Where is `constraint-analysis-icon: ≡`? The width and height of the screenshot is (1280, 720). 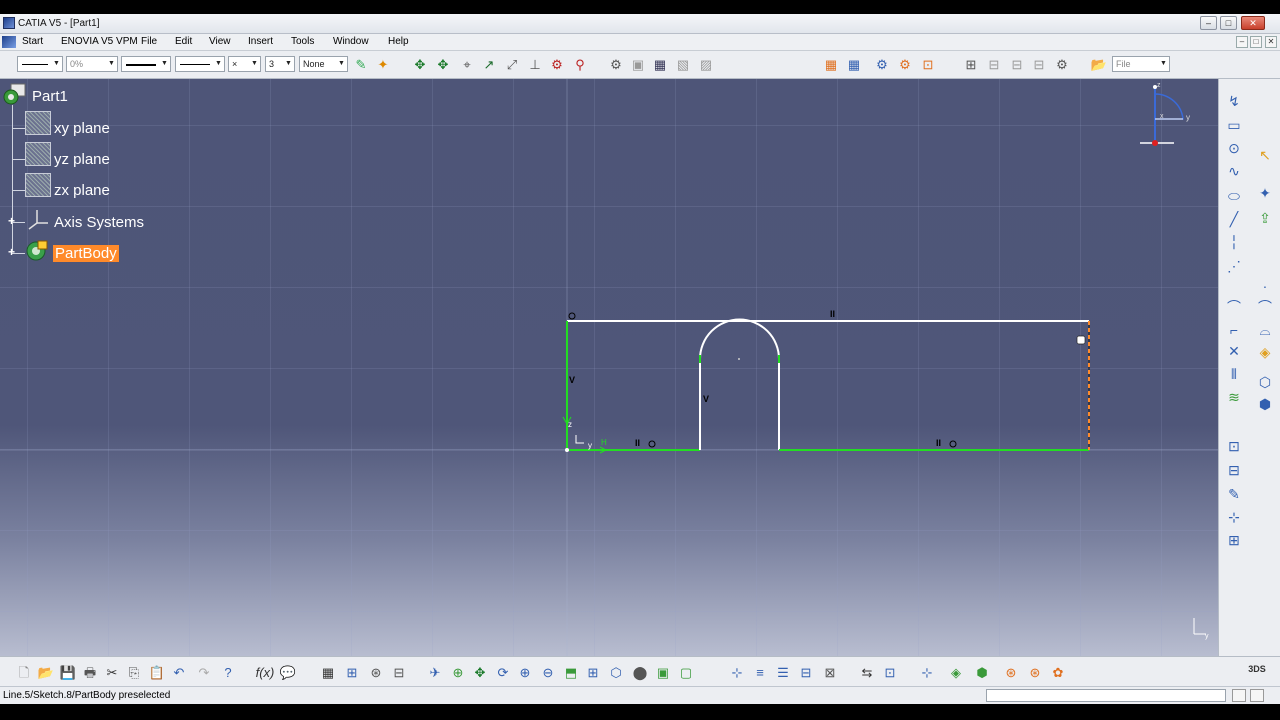 constraint-analysis-icon: ≡ is located at coordinates (760, 673).